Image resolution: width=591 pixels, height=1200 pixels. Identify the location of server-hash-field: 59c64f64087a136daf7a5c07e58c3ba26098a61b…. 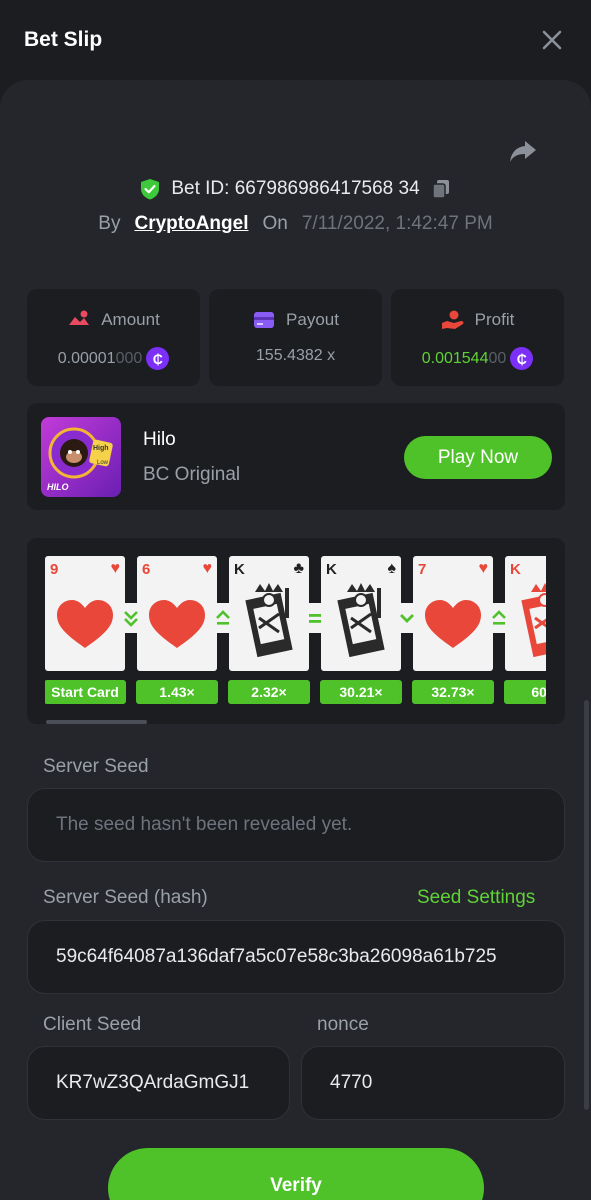
(296, 957).